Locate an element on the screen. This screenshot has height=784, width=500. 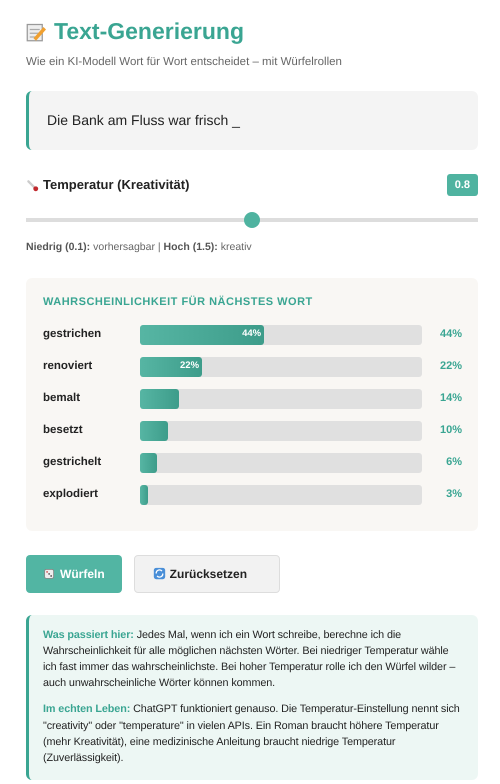
word-label: explodiert is located at coordinates (71, 494).